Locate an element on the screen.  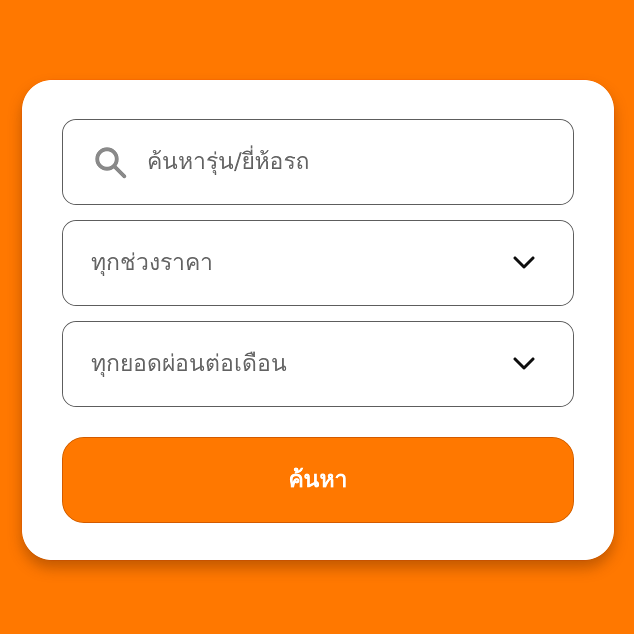
dropdown-field: ทุกยอดผ่อนต่อเดือน is located at coordinates (318, 364).